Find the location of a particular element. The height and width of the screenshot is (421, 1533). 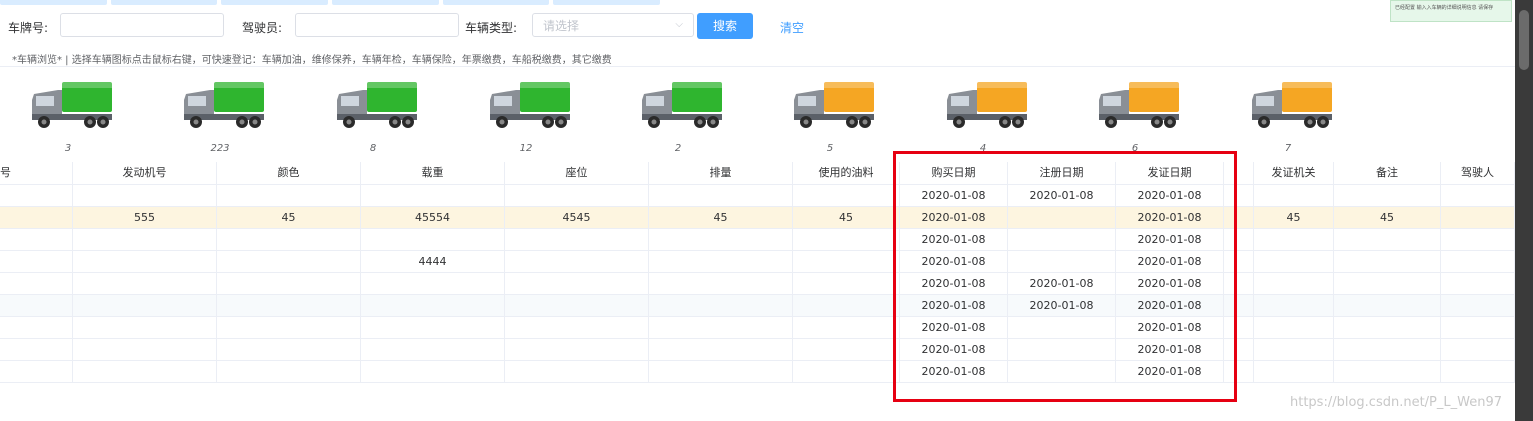

truck-item: 7 is located at coordinates (1288, 114).